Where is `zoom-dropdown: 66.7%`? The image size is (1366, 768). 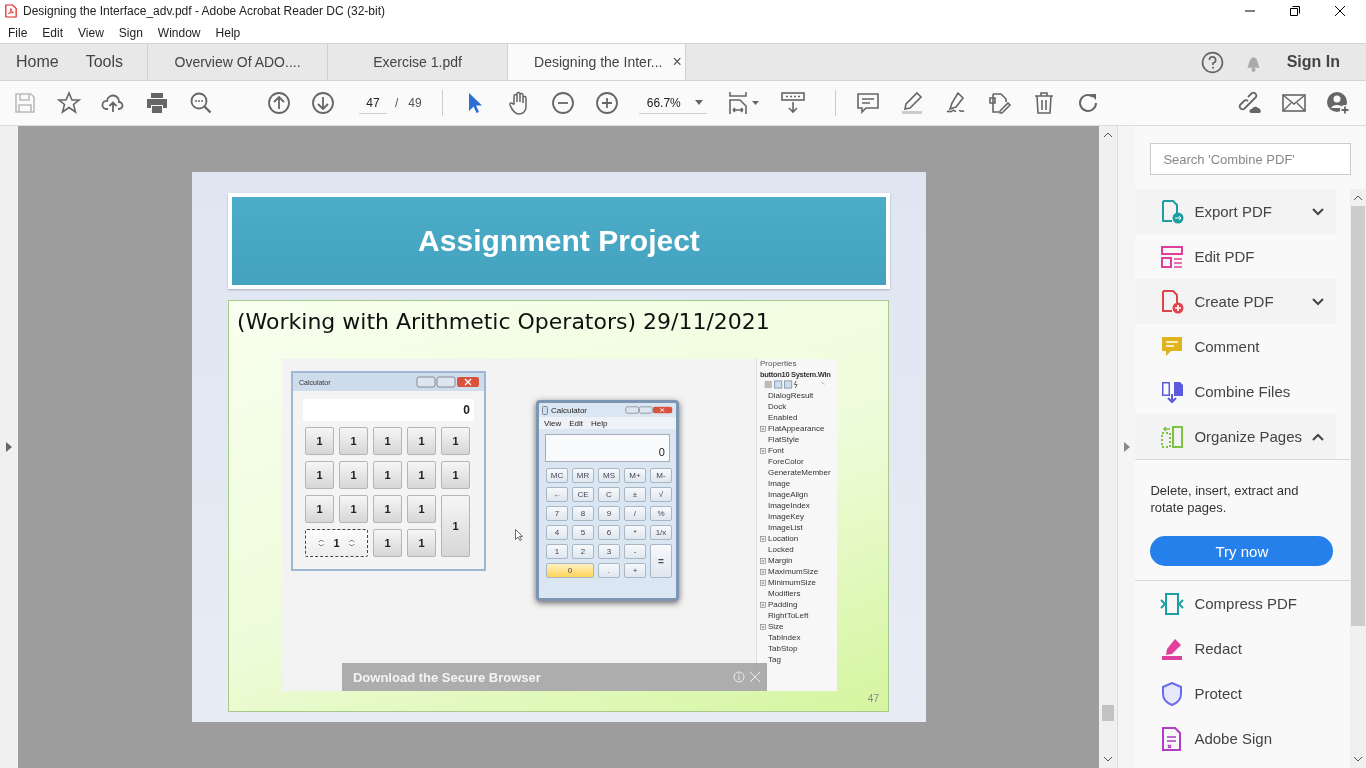 zoom-dropdown: 66.7% is located at coordinates (672, 103).